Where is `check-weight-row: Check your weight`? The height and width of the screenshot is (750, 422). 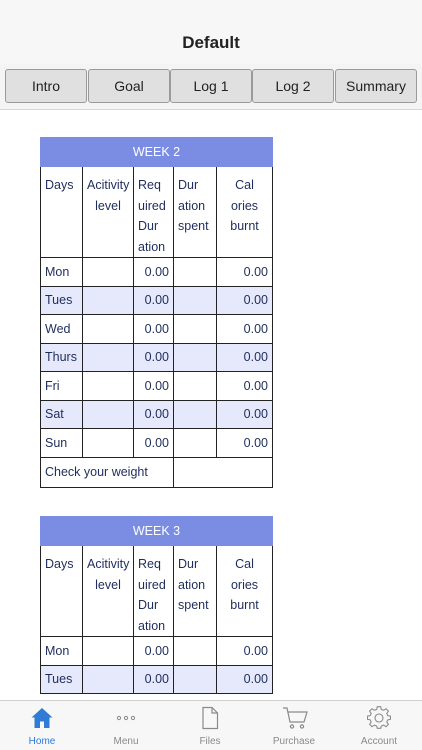
check-weight-row: Check your weight is located at coordinates (156, 472).